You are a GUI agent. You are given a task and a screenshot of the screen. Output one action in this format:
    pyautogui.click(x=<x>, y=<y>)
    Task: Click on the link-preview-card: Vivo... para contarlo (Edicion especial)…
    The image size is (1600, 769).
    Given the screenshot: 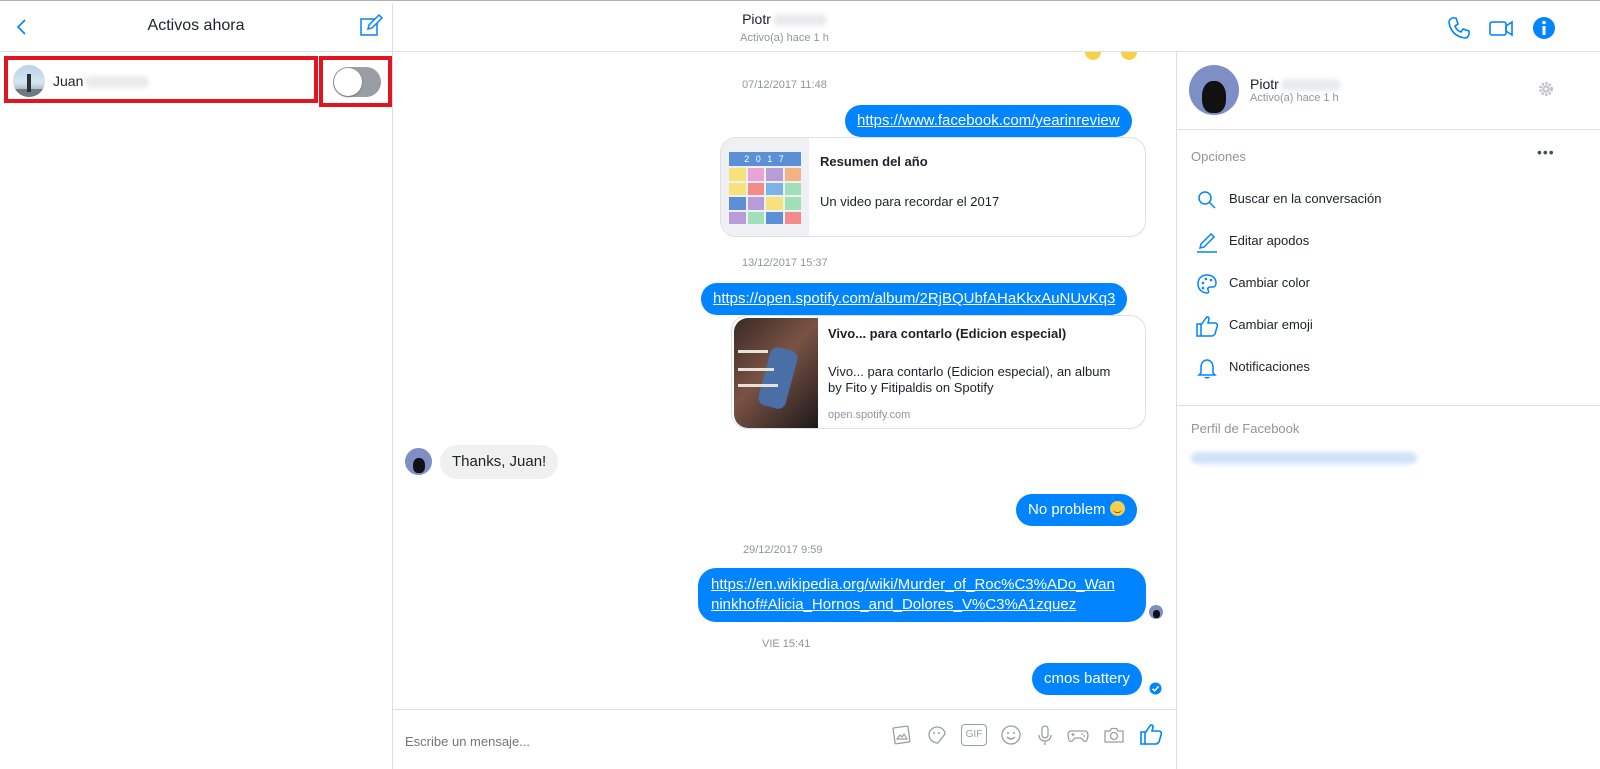 What is the action you would take?
    pyautogui.click(x=938, y=372)
    